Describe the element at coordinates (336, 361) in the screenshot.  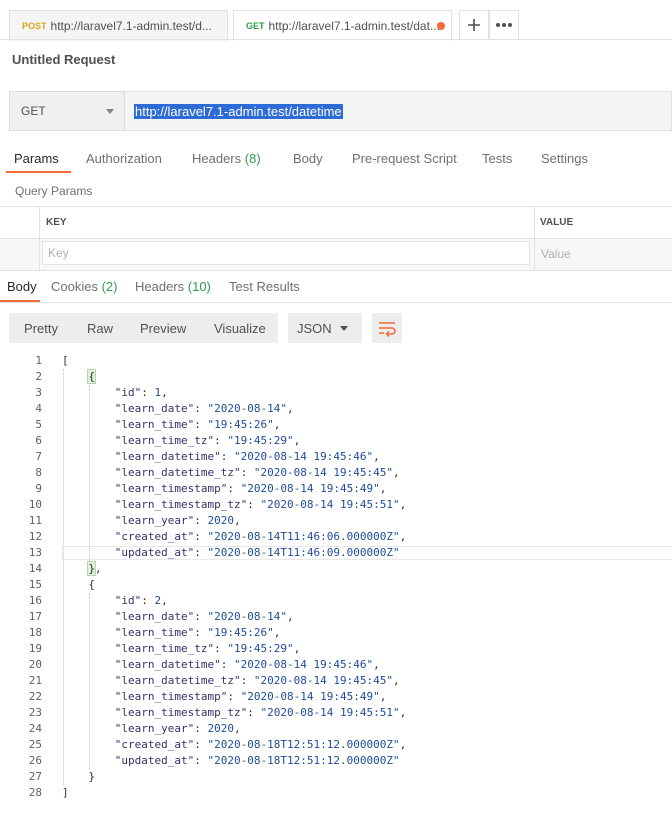
I see `code-line: 1[` at that location.